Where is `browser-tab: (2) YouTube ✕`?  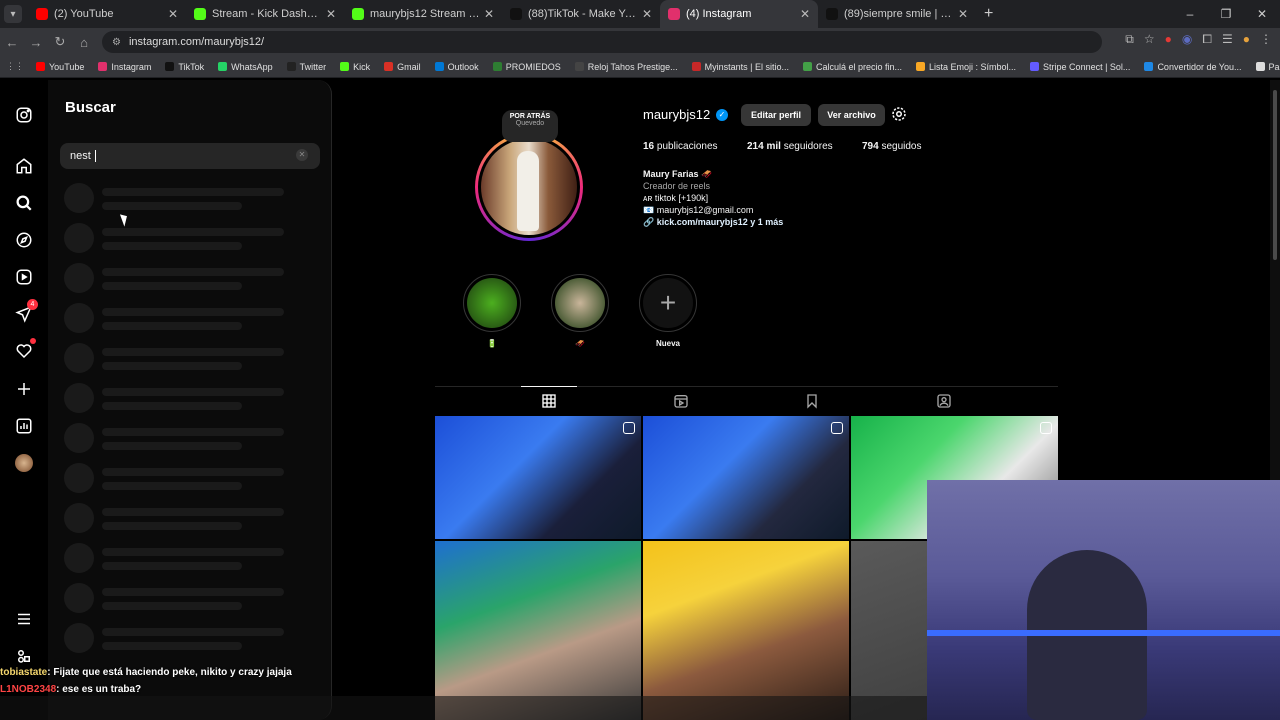
browser-tab: (2) YouTube ✕ is located at coordinates (107, 14).